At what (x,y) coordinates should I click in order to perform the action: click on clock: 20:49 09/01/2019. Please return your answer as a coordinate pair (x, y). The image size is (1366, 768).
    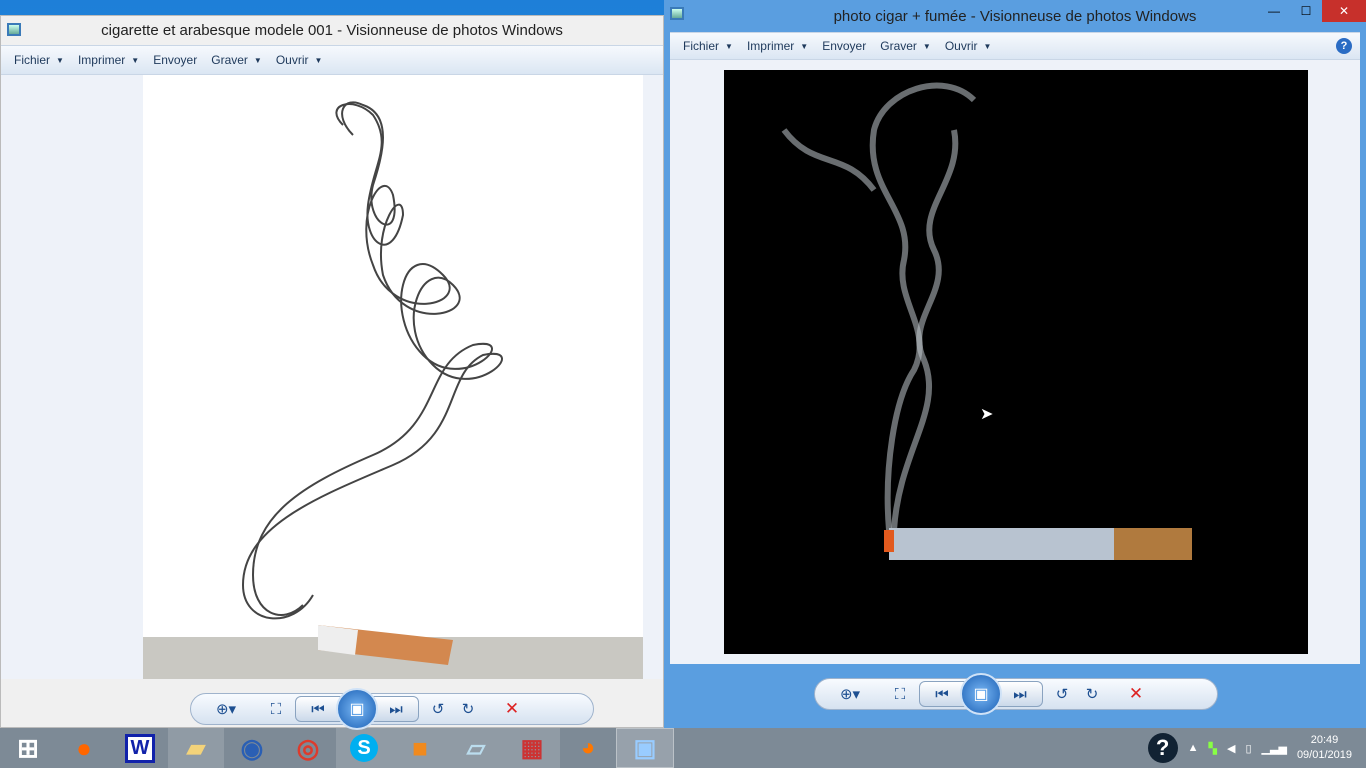
    Looking at the image, I should click on (1324, 748).